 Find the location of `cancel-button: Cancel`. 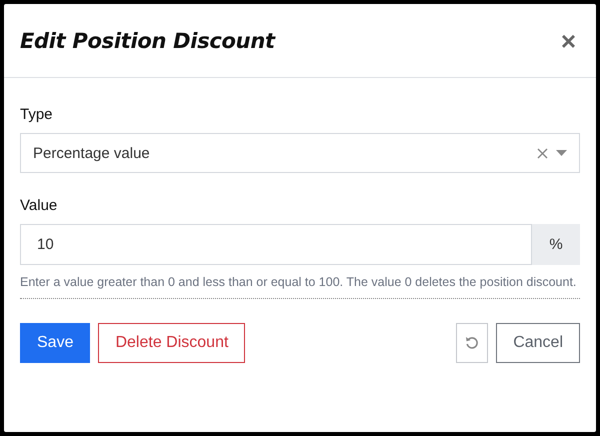

cancel-button: Cancel is located at coordinates (538, 343).